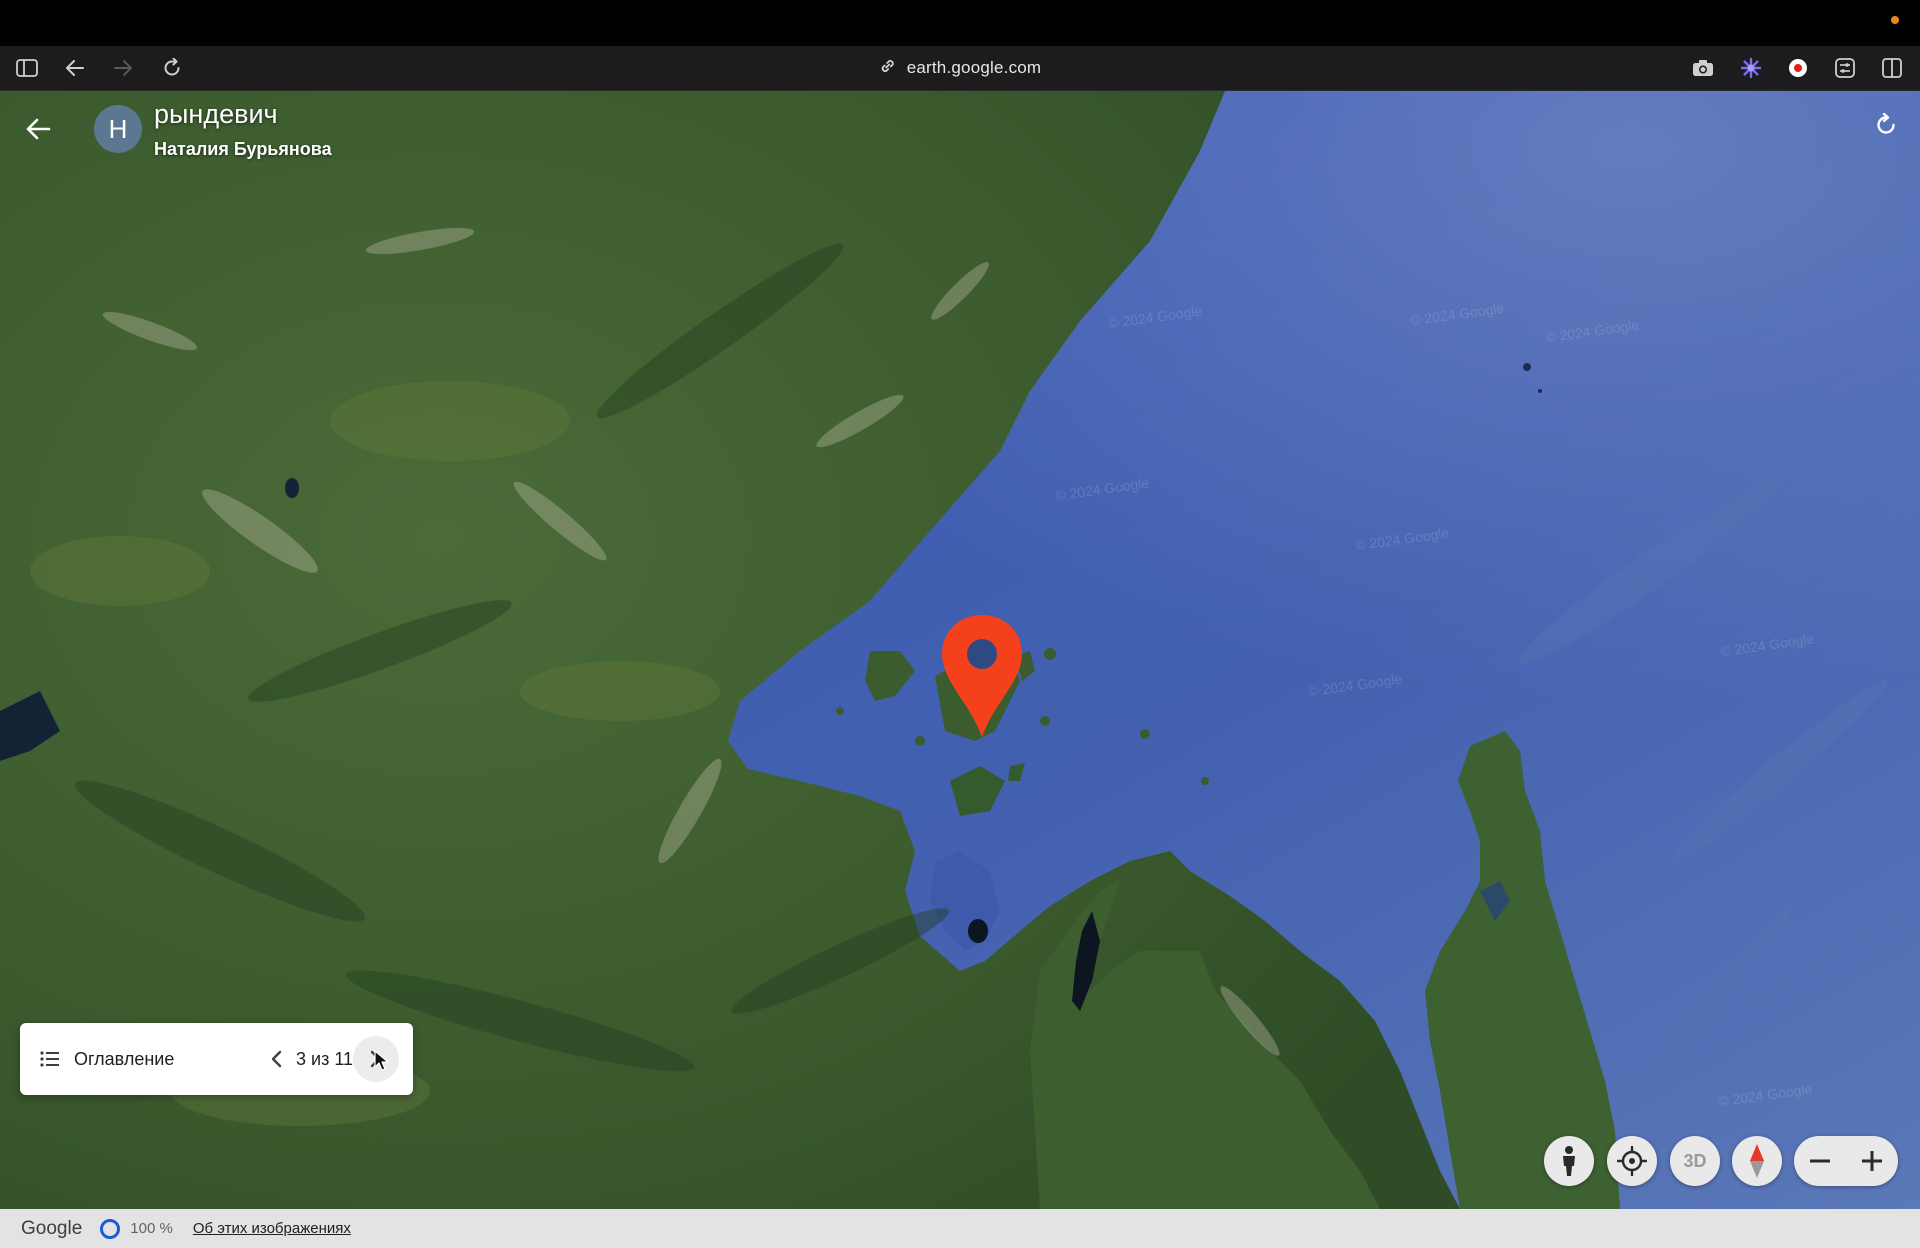 The width and height of the screenshot is (1920, 1248). I want to click on compass-button, so click(1757, 1161).